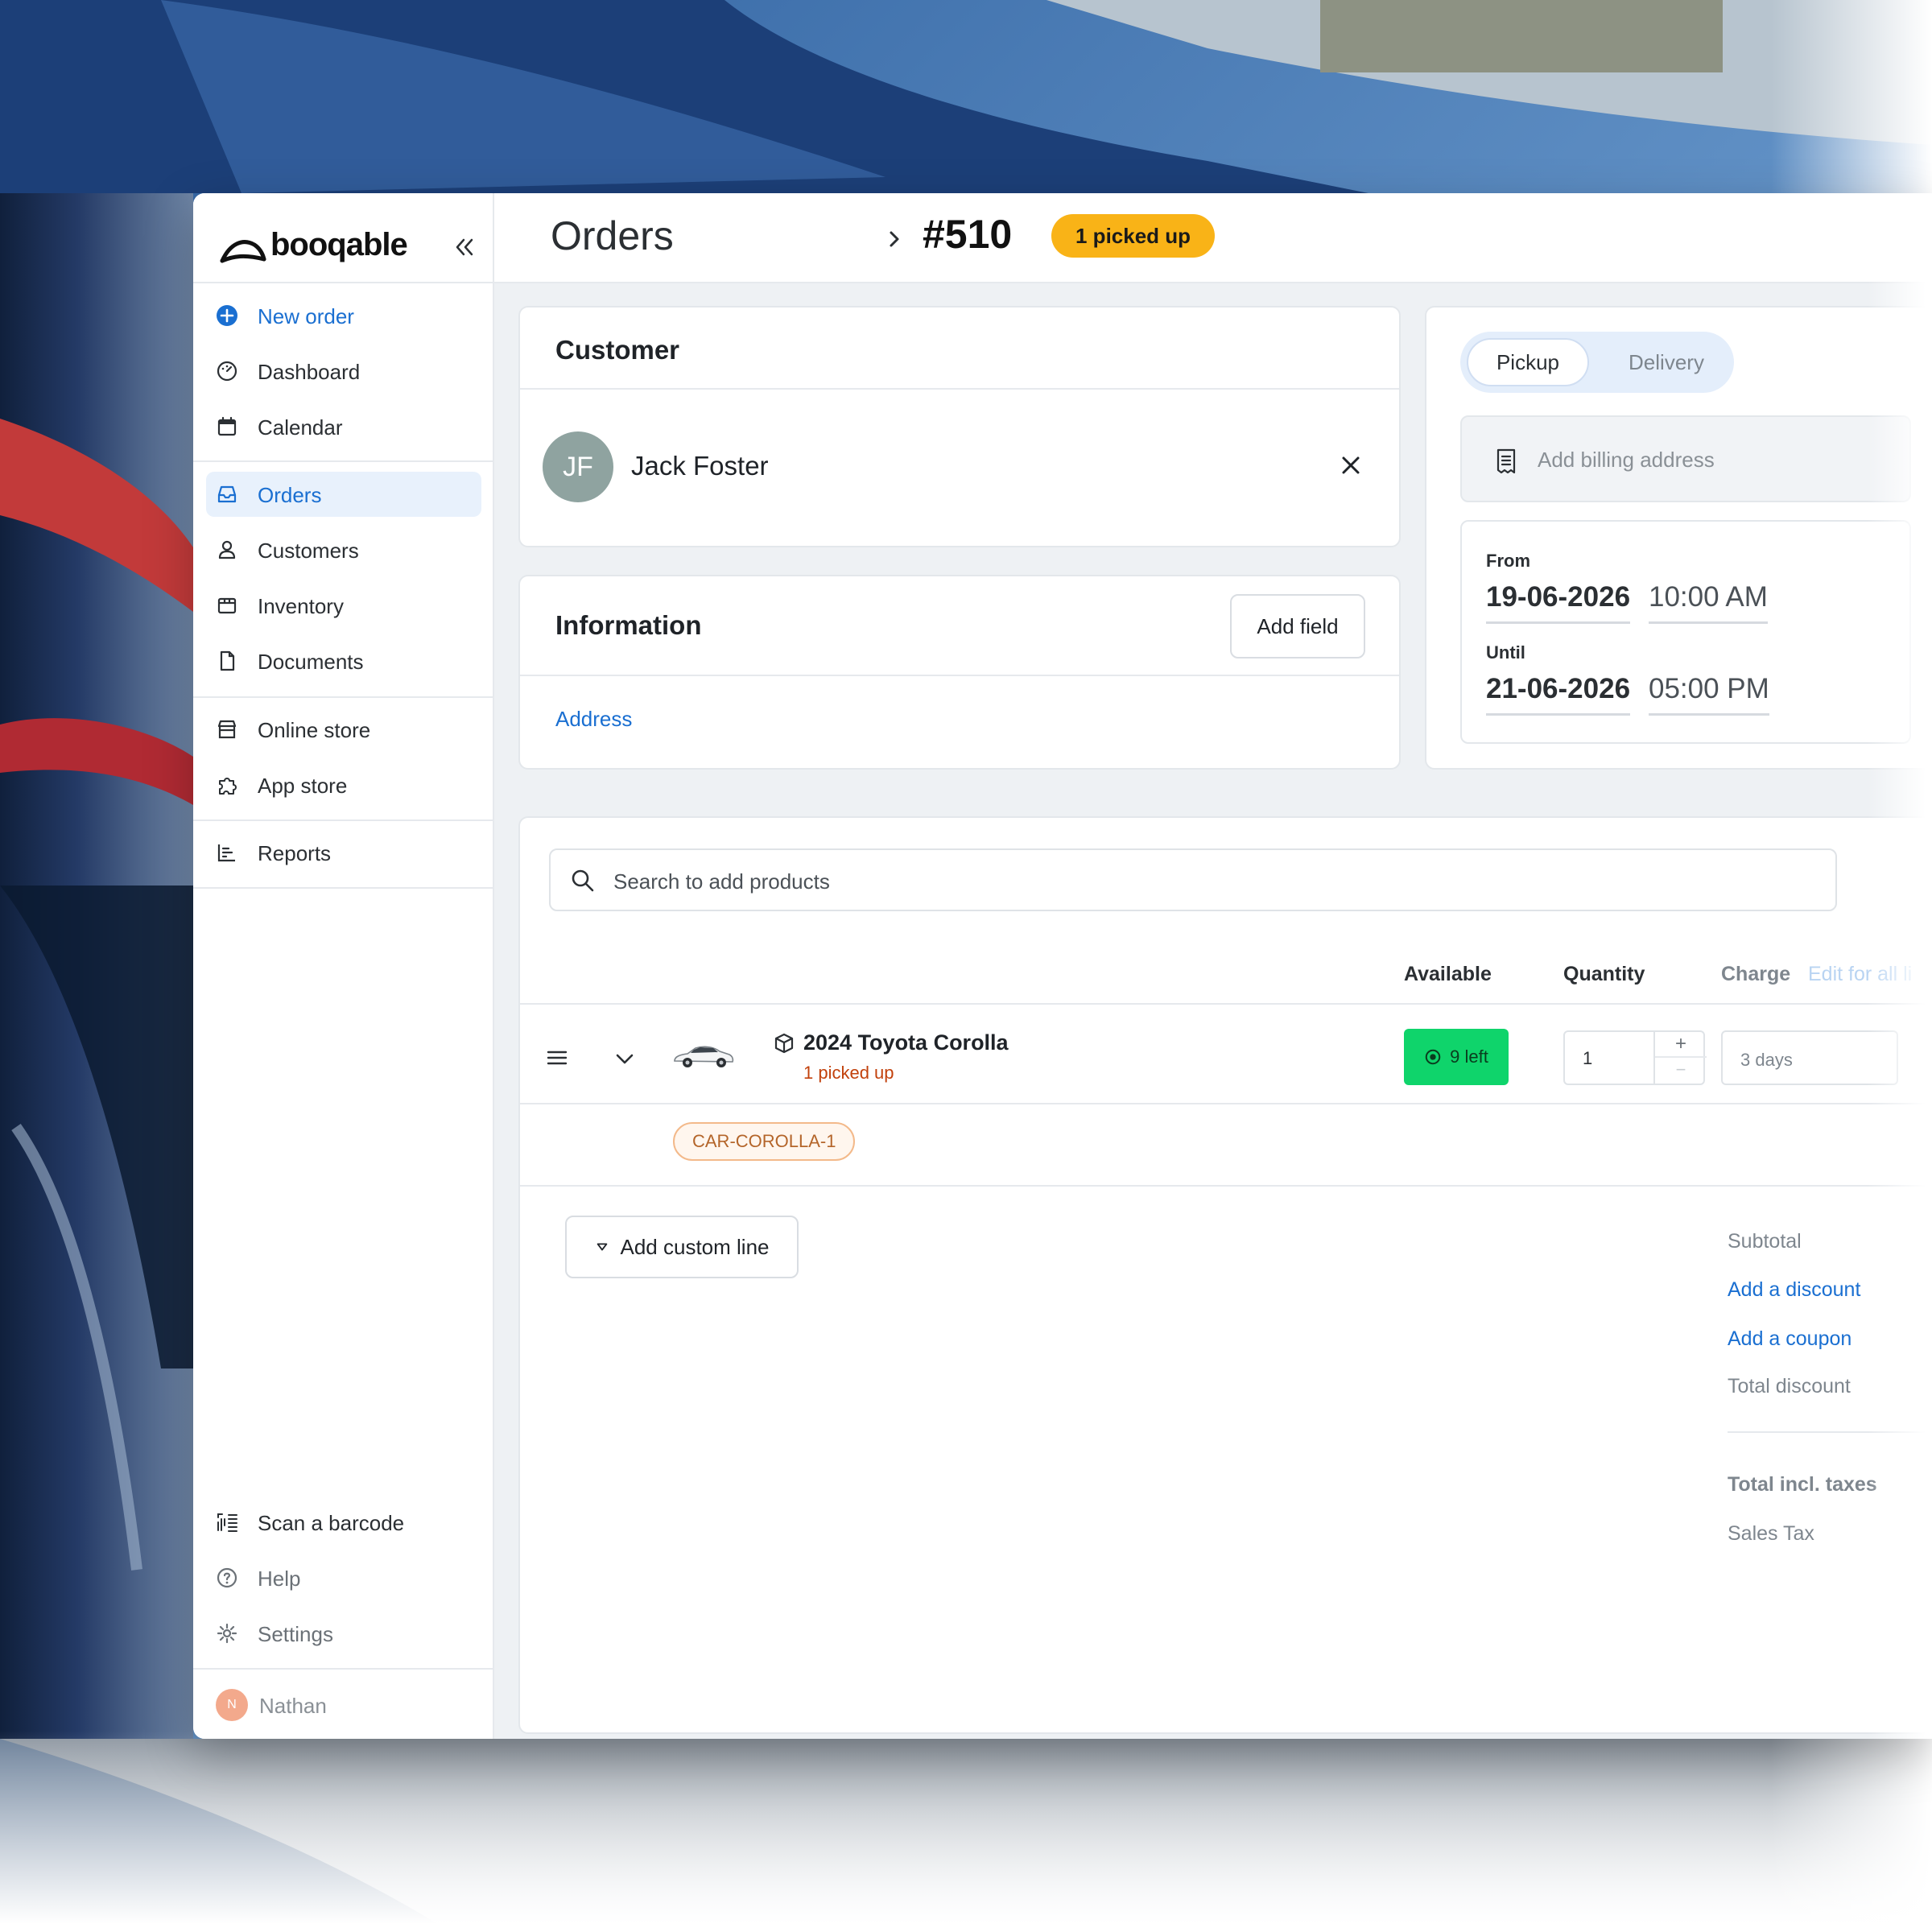 This screenshot has width=1932, height=1932. What do you see at coordinates (227, 729) in the screenshot?
I see `store-icon` at bounding box center [227, 729].